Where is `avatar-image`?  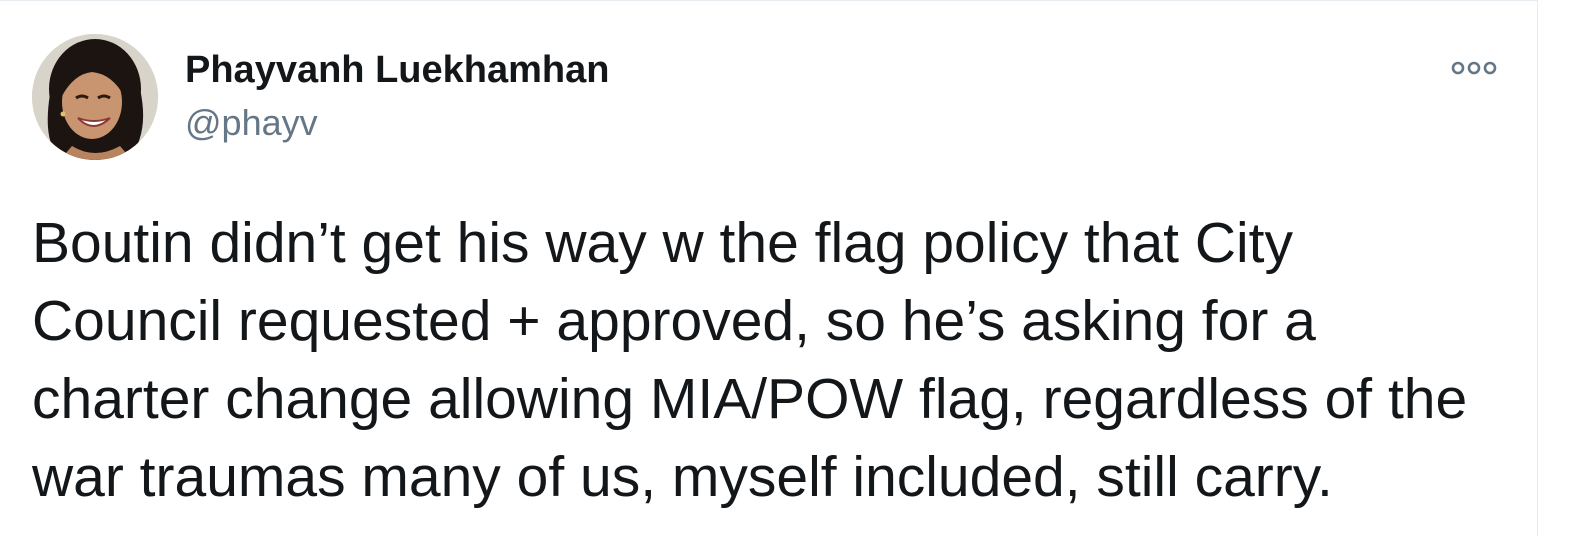
avatar-image is located at coordinates (95, 97).